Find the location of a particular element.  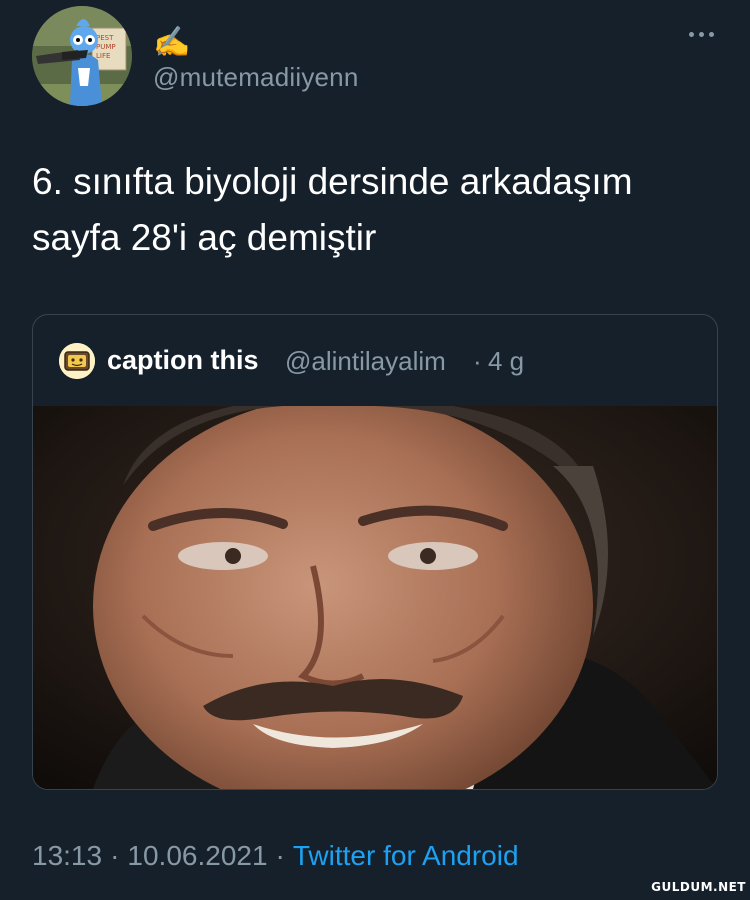

avatar: PEST PUMP LIFE is located at coordinates (82, 56).